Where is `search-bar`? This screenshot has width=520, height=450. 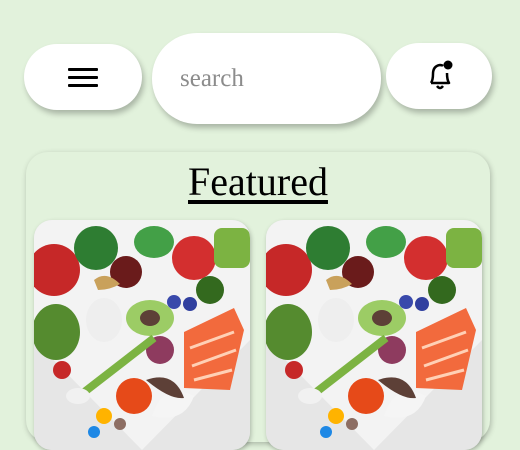 search-bar is located at coordinates (266, 78).